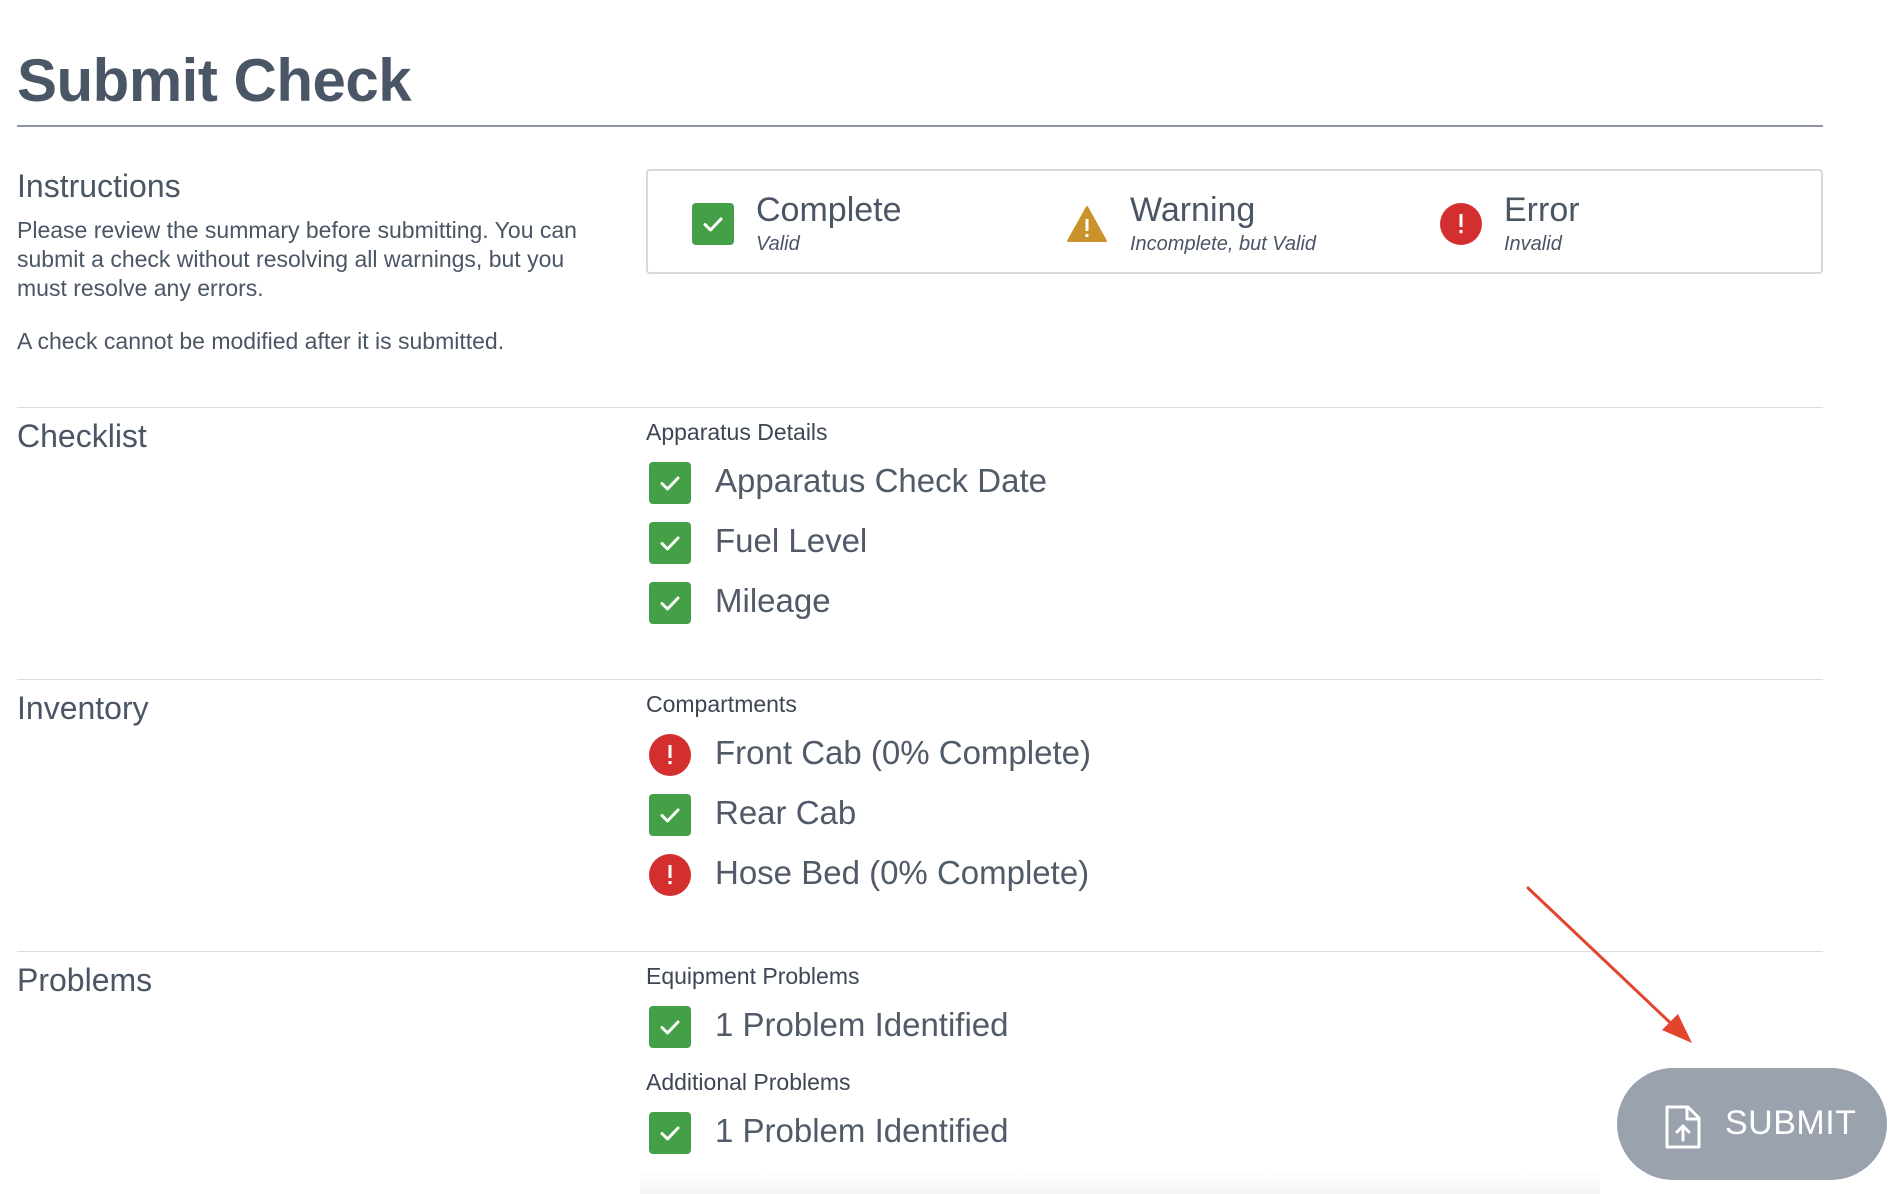 This screenshot has height=1194, width=1894. Describe the element at coordinates (778, 244) in the screenshot. I see `legend-complete-sub: Valid` at that location.